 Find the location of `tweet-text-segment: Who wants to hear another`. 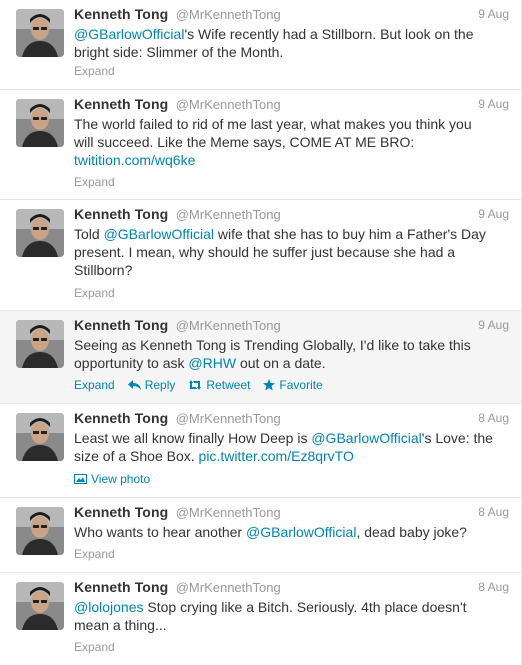

tweet-text-segment: Who wants to hear another is located at coordinates (160, 532).